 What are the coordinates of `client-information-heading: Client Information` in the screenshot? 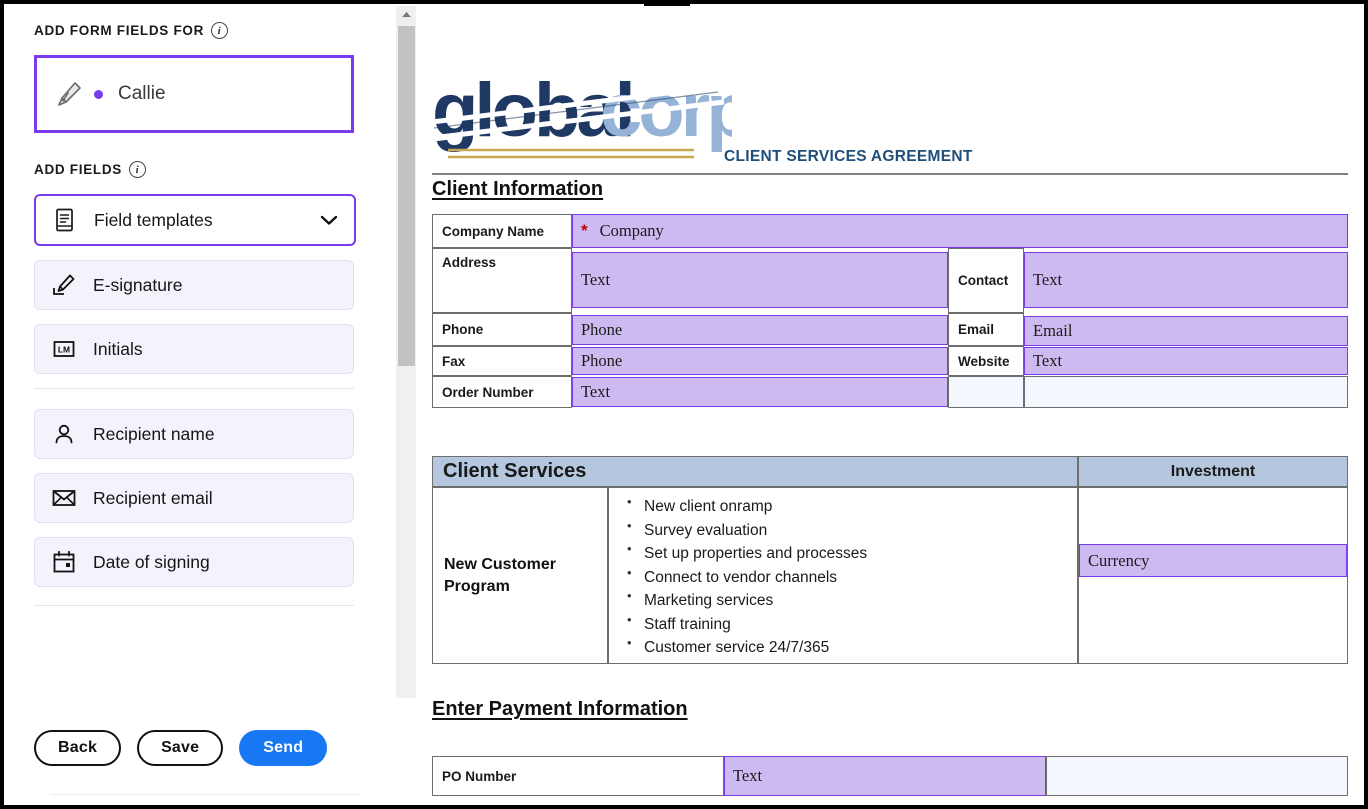 It's located at (518, 189).